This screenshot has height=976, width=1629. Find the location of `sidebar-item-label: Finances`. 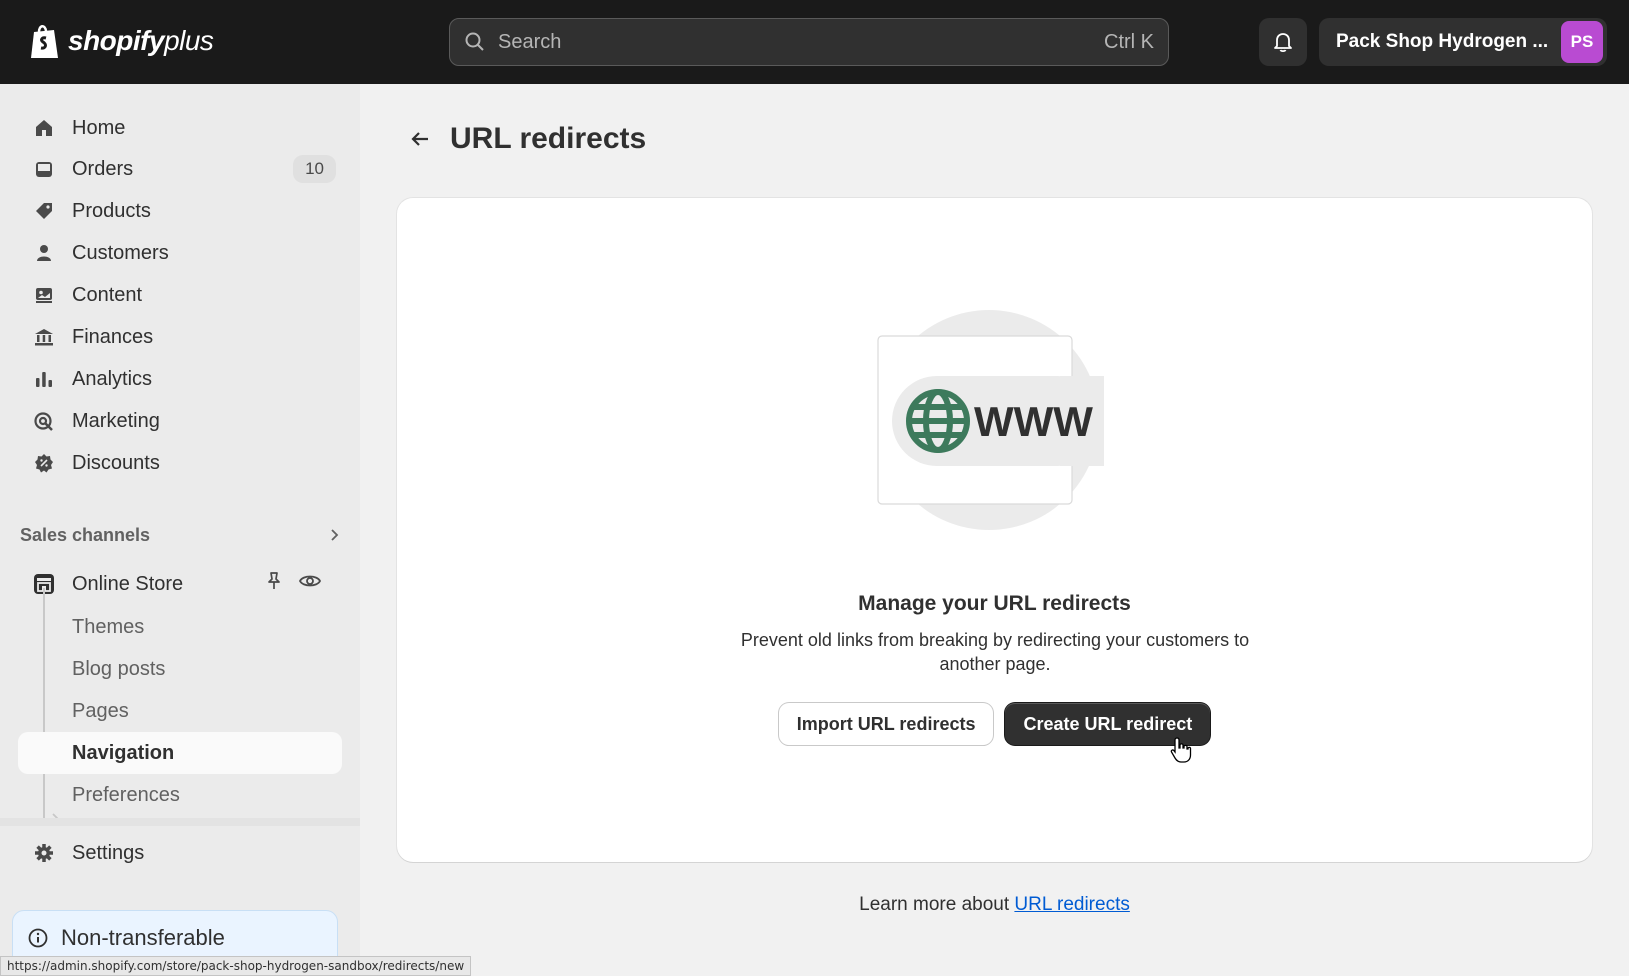

sidebar-item-label: Finances is located at coordinates (113, 336).